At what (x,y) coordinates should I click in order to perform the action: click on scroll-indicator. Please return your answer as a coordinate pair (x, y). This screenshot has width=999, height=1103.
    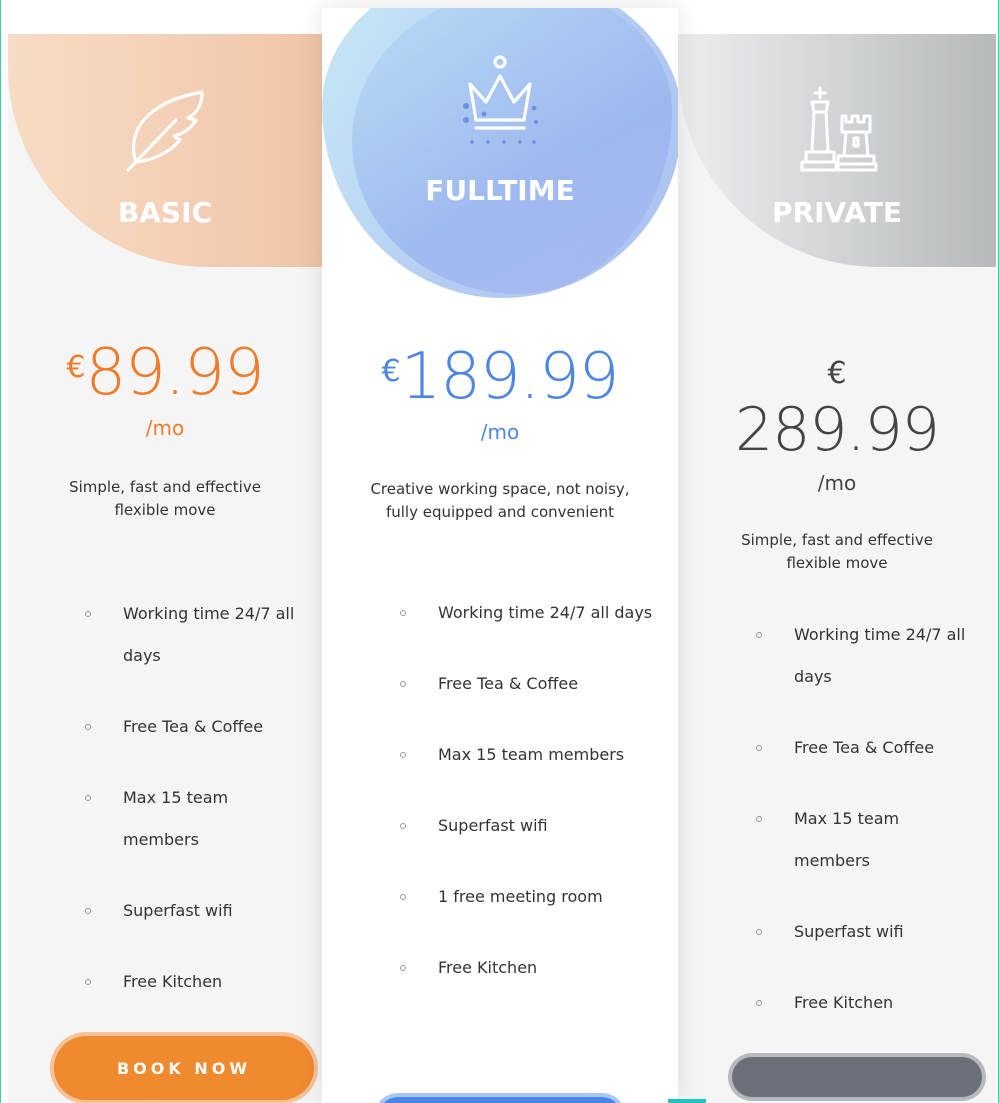
    Looking at the image, I should click on (687, 1101).